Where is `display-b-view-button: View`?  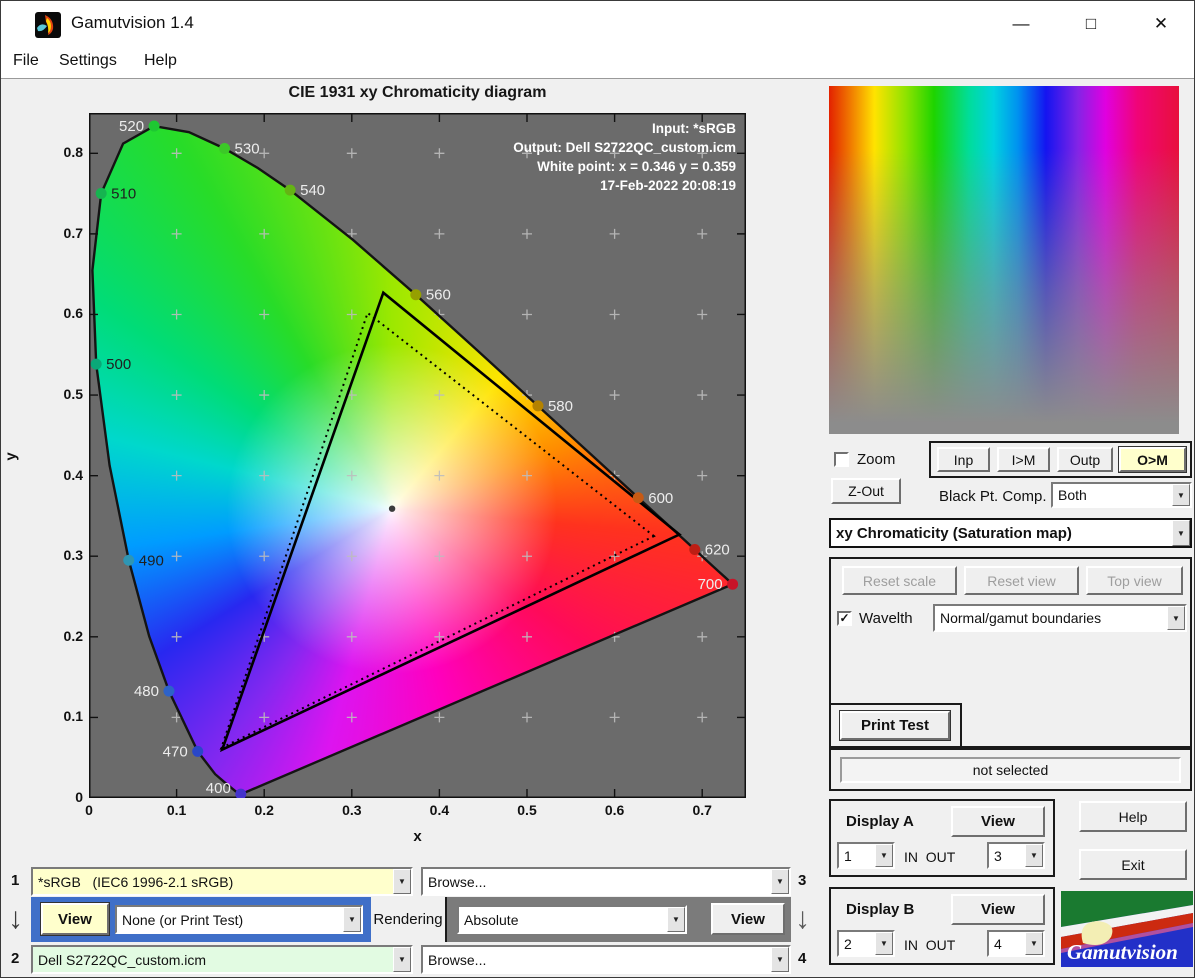
display-b-view-button: View is located at coordinates (998, 909).